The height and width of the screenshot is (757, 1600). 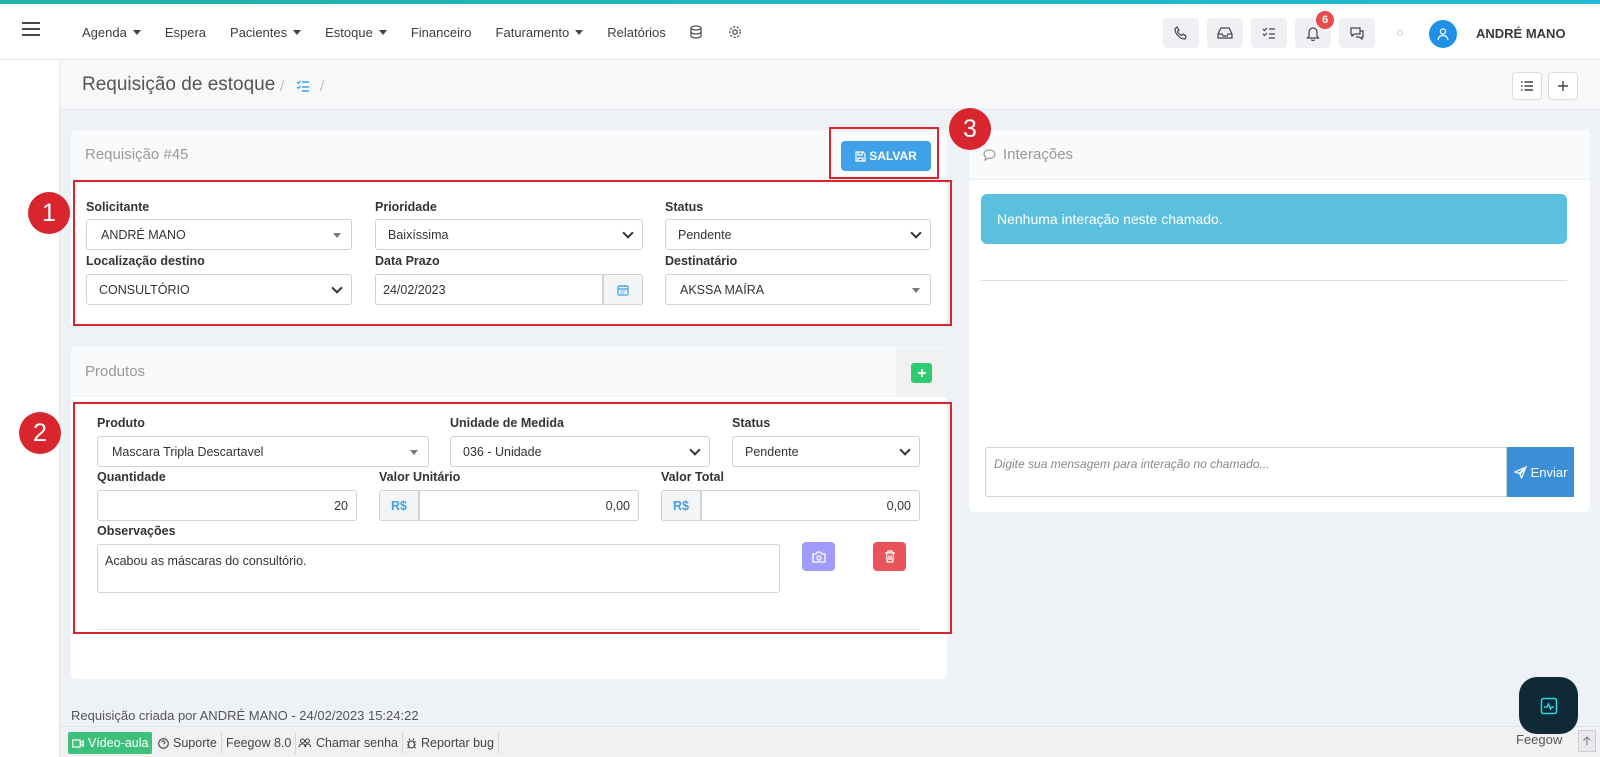 I want to click on menu-relatorios-label: Relatórios, so click(x=636, y=32).